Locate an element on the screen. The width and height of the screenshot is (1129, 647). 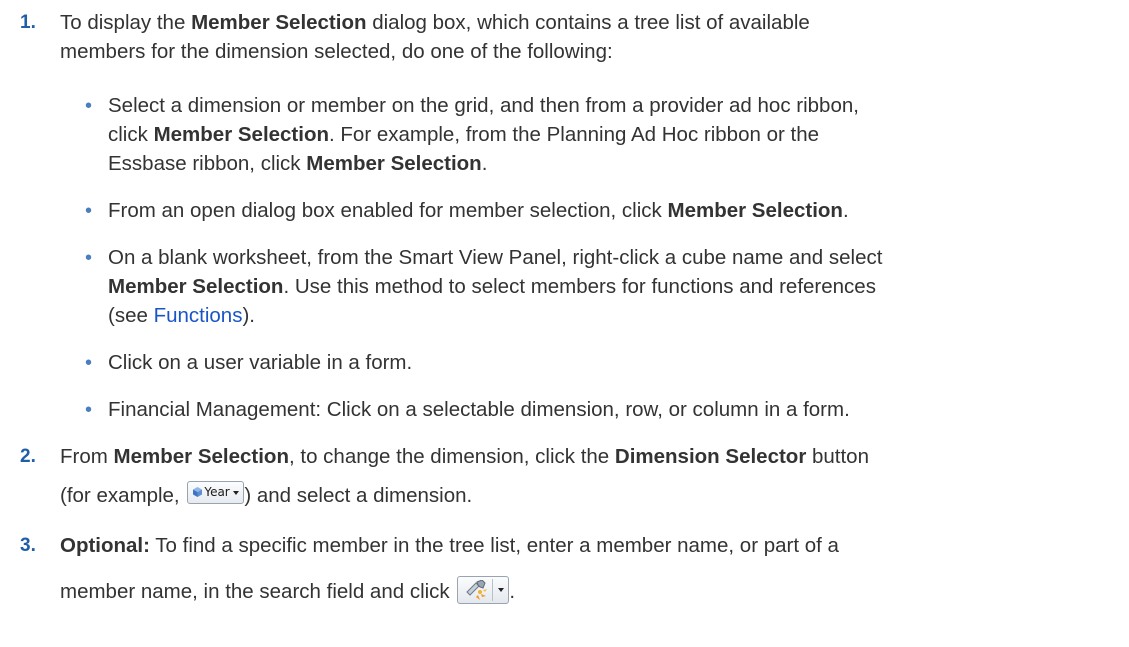
text-run: (for example, is located at coordinates (123, 495).